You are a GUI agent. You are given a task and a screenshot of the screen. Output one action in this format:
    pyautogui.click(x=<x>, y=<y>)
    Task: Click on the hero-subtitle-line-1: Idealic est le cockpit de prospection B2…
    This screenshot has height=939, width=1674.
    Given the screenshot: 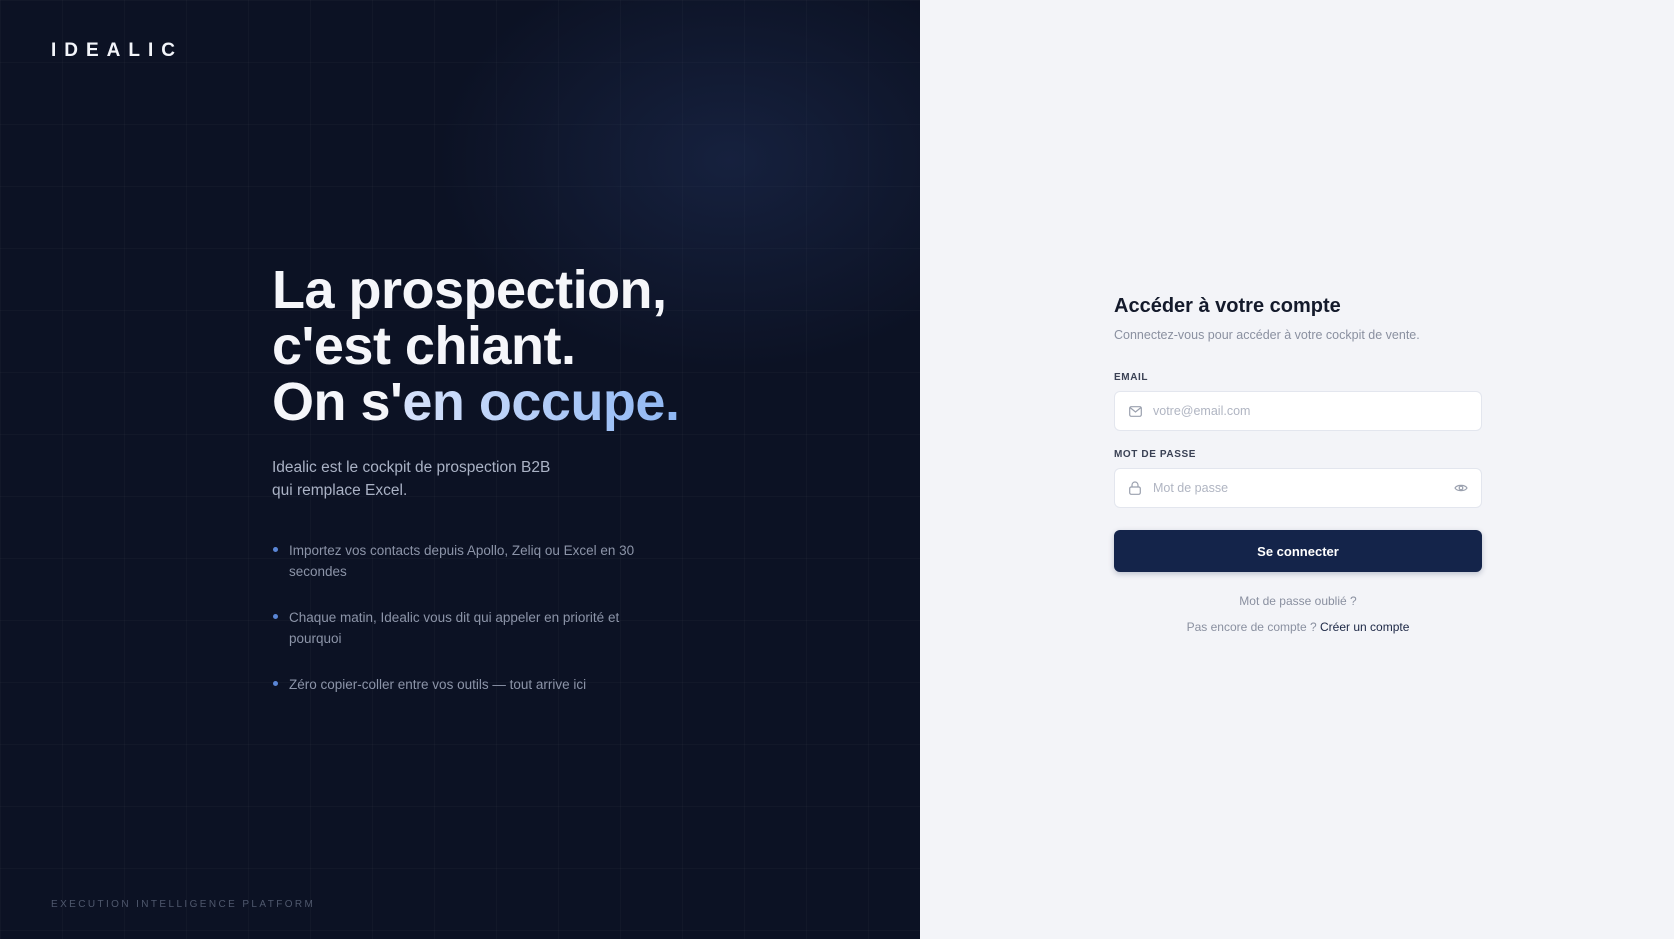 What is the action you would take?
    pyautogui.click(x=411, y=467)
    